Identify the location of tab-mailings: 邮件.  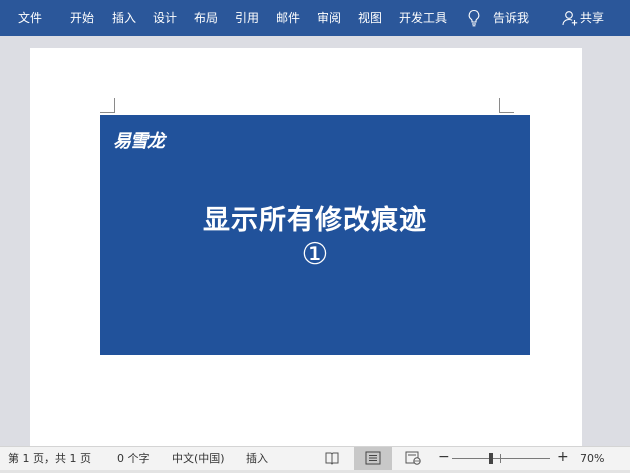
(288, 18).